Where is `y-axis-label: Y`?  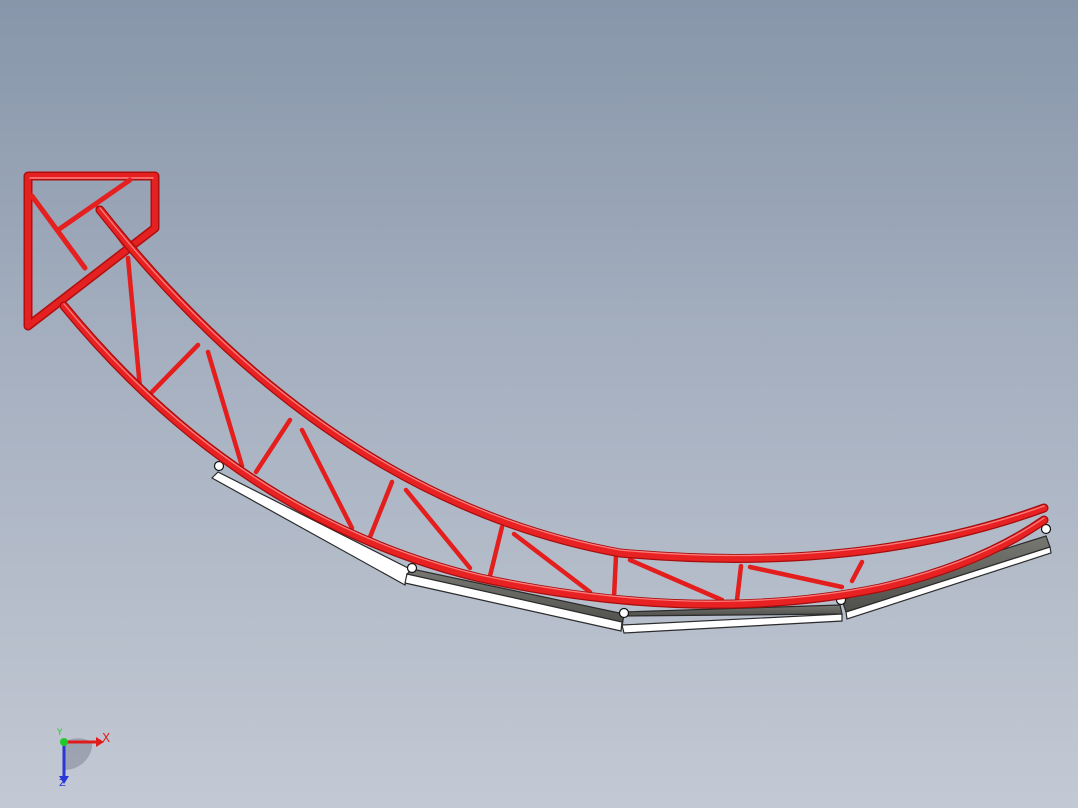
y-axis-label: Y is located at coordinates (60, 733).